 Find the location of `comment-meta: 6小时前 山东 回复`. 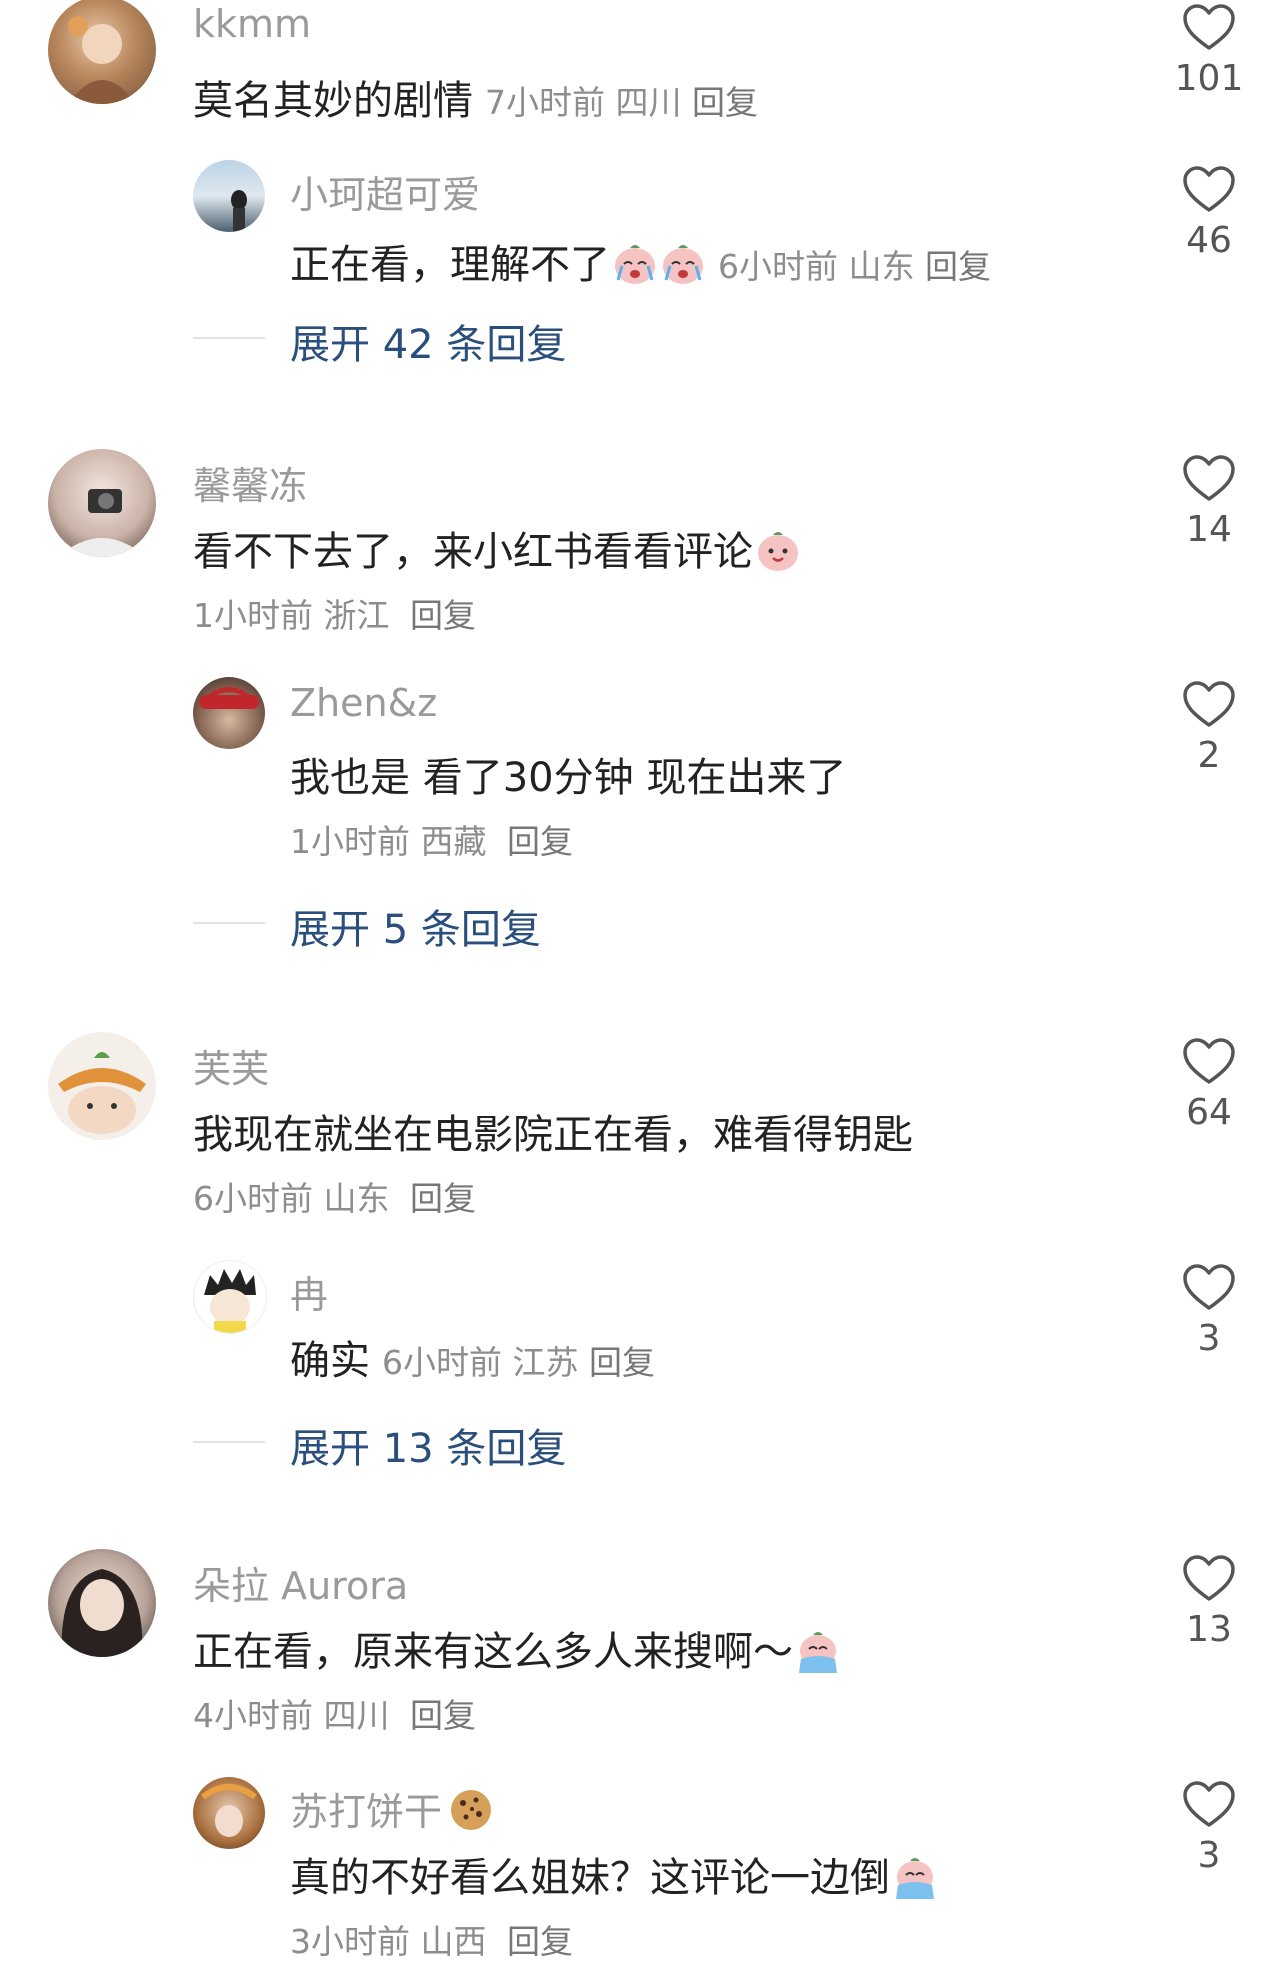

comment-meta: 6小时前 山东 回复 is located at coordinates (334, 1196).